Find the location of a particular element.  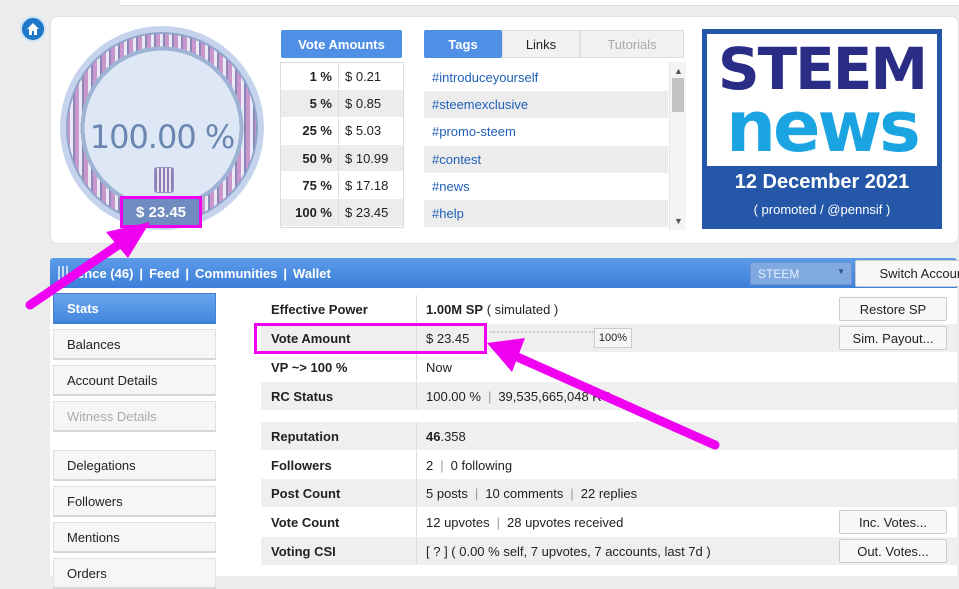

vote-amount-row: 1 % $ 0.21 is located at coordinates (342, 77).